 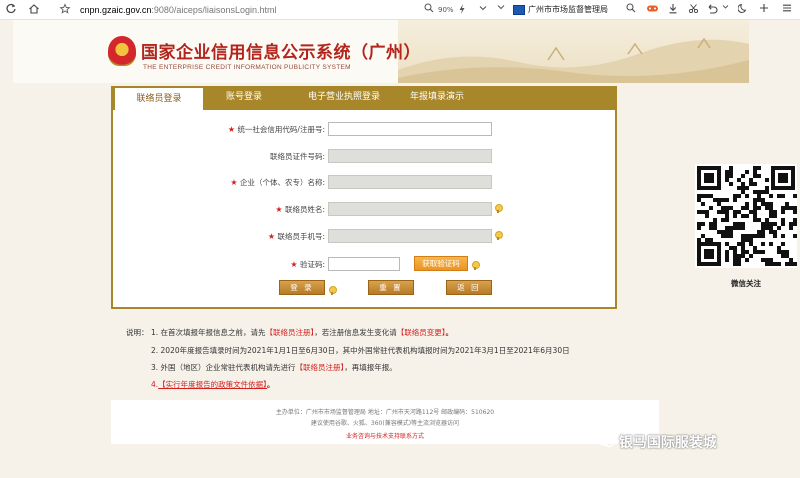 I want to click on lightning-icon, so click(x=463, y=10).